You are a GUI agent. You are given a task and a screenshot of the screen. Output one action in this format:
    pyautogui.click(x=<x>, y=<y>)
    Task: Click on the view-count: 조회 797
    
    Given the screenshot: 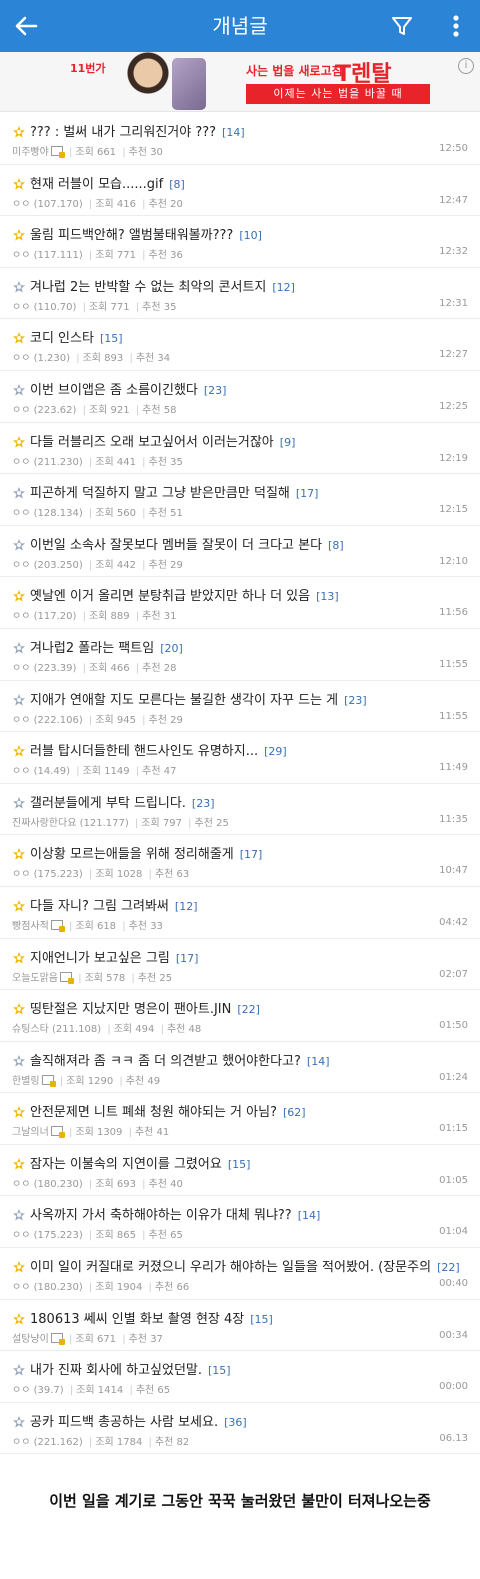 What is the action you would take?
    pyautogui.click(x=161, y=823)
    